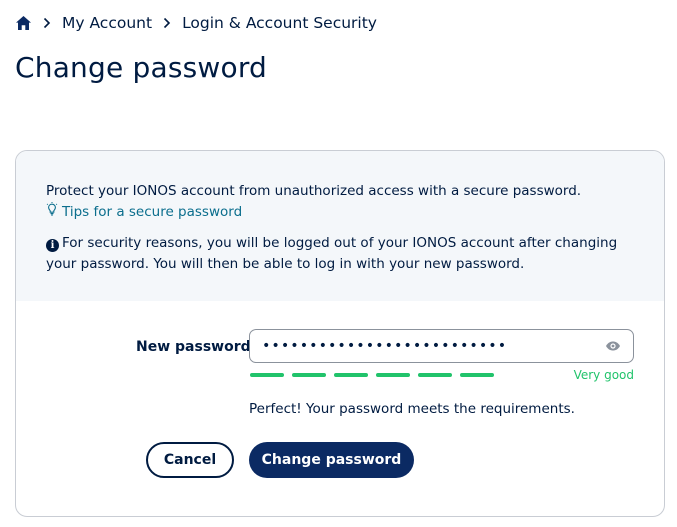  Describe the element at coordinates (52, 245) in the screenshot. I see `info-icon: i` at that location.